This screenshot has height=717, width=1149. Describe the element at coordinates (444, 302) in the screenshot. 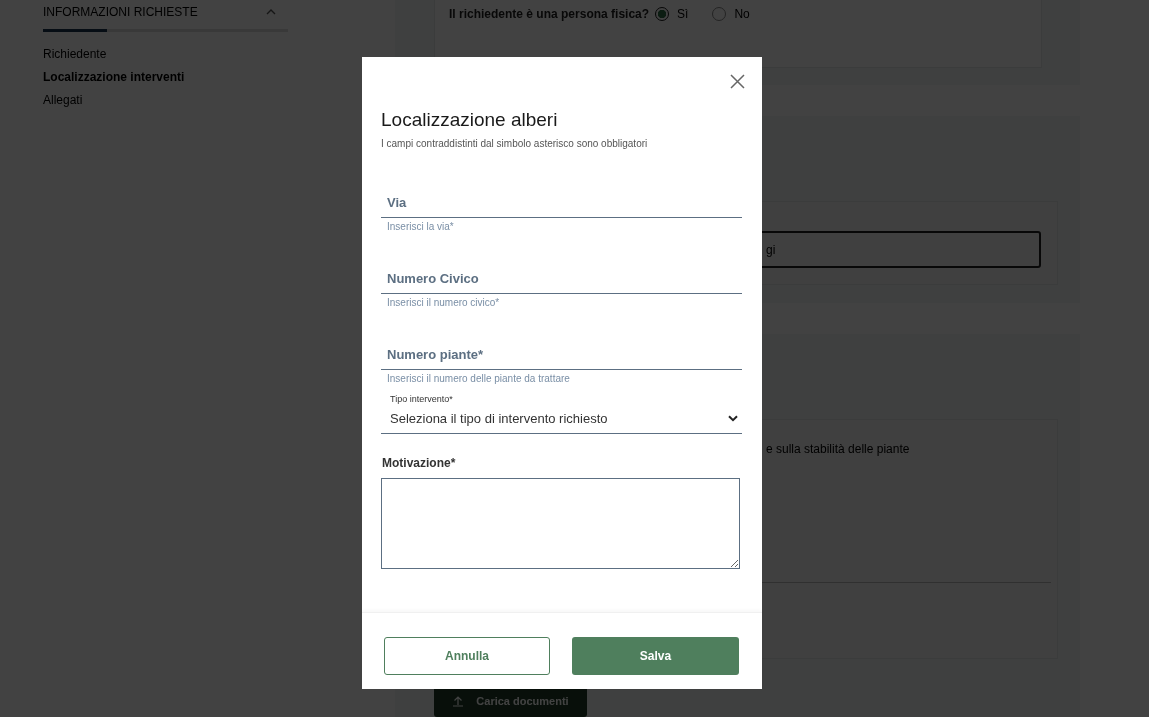

I see `field-hint: Inserisci il numero civico*` at that location.